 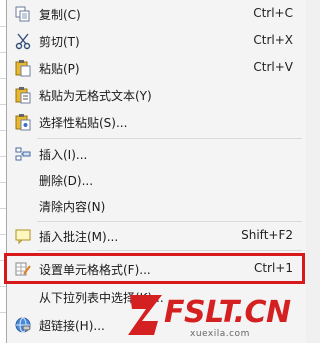 I want to click on watermark-logo-icon, so click(x=145, y=315).